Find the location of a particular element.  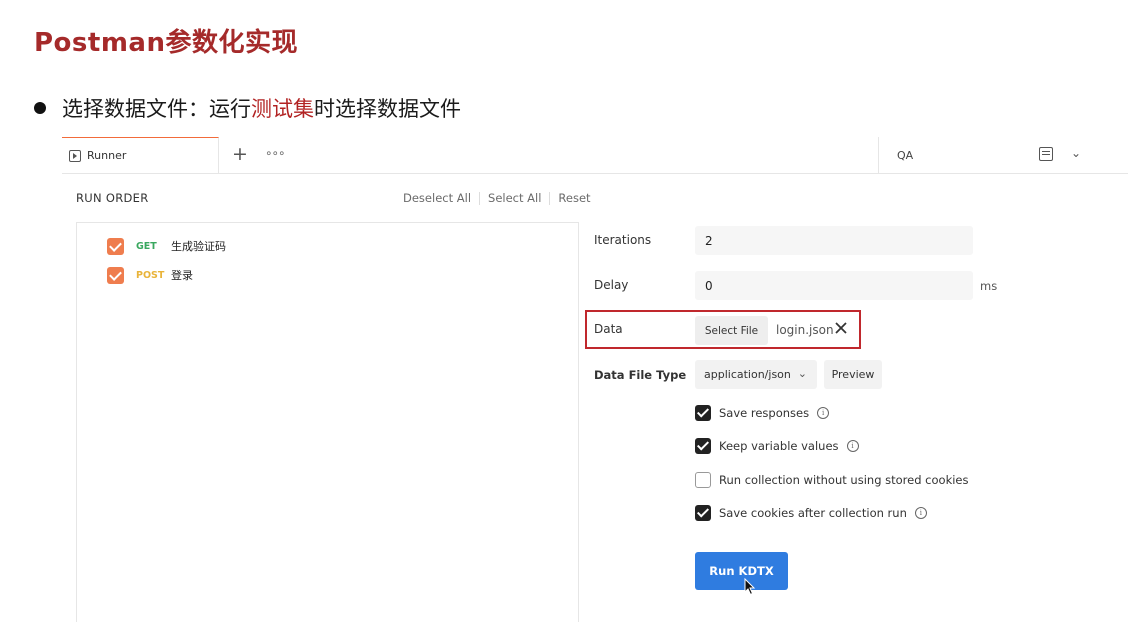

environment-select: QA ⌄ is located at coordinates (985, 155).